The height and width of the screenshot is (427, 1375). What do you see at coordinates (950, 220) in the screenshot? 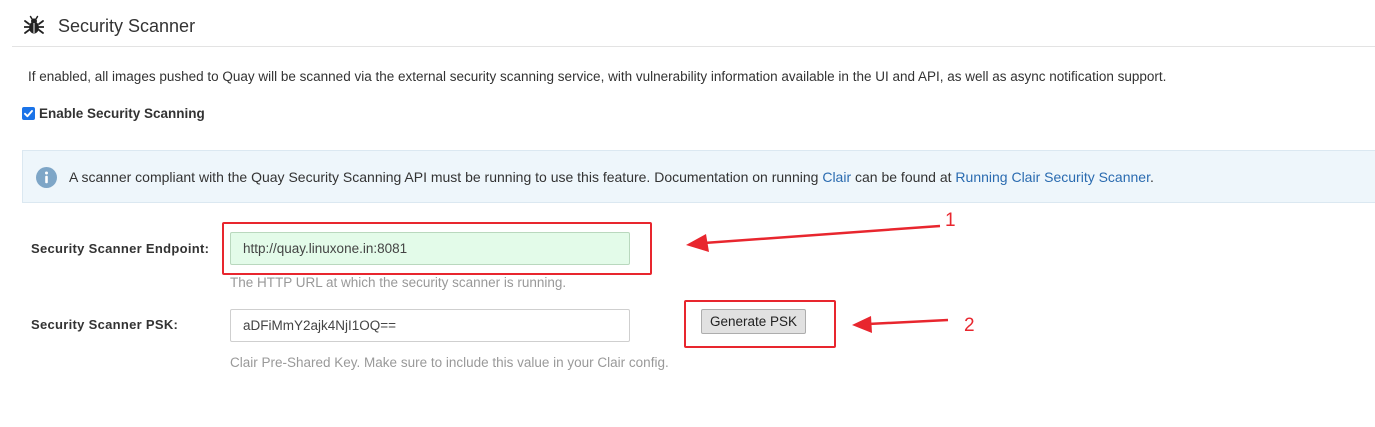
I see `annotation-number-1: 1` at bounding box center [950, 220].